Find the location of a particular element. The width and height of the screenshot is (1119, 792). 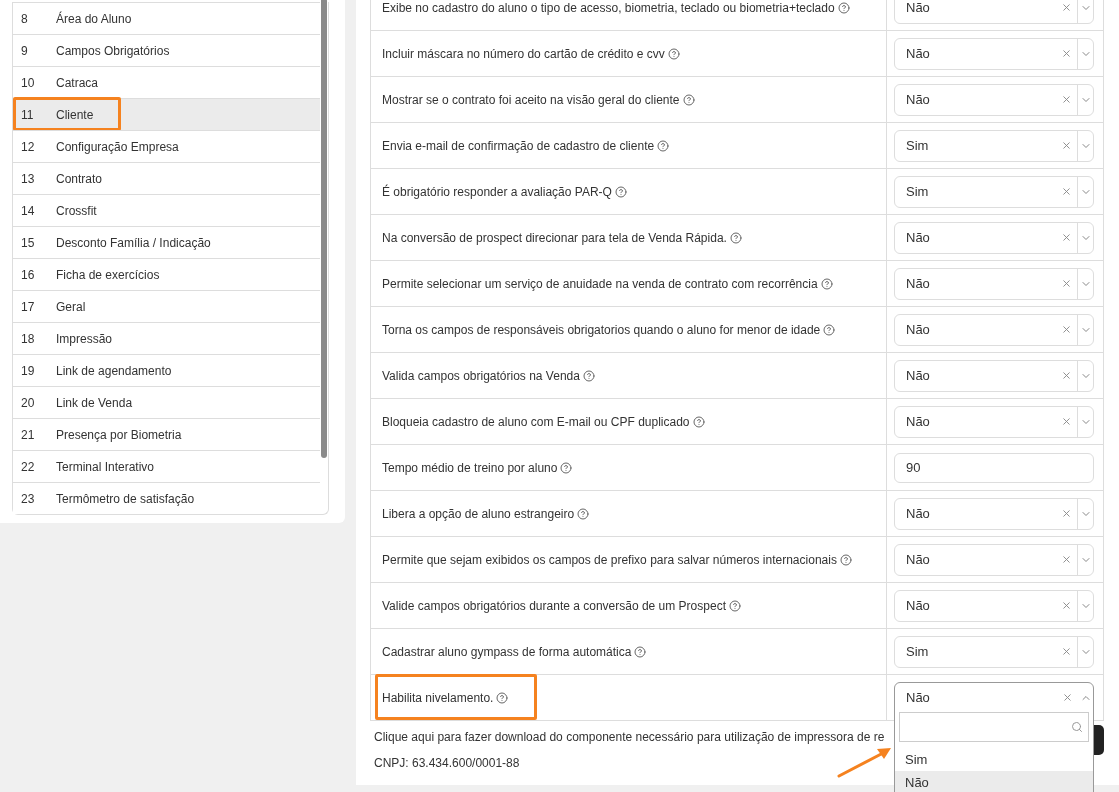

setting-label: Libera a opção de aluno estrangeiro is located at coordinates (478, 513).